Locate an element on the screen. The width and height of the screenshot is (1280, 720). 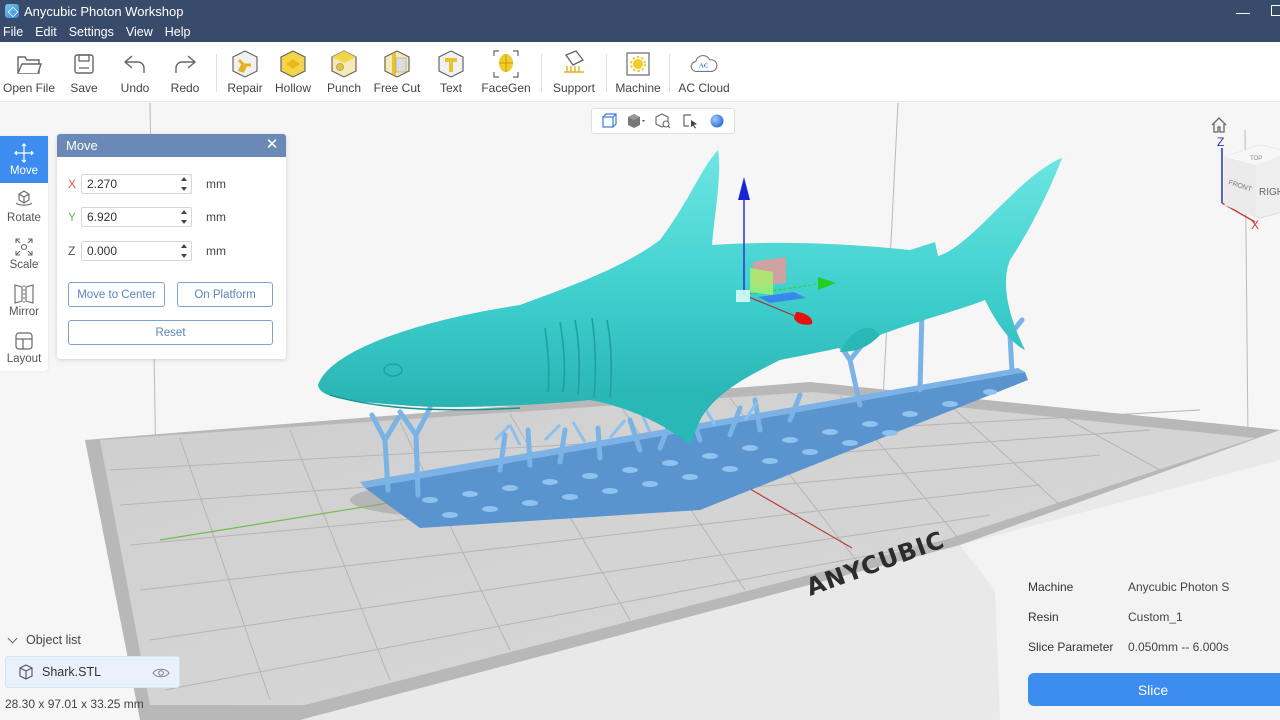
save-button: Save is located at coordinates (84, 72).